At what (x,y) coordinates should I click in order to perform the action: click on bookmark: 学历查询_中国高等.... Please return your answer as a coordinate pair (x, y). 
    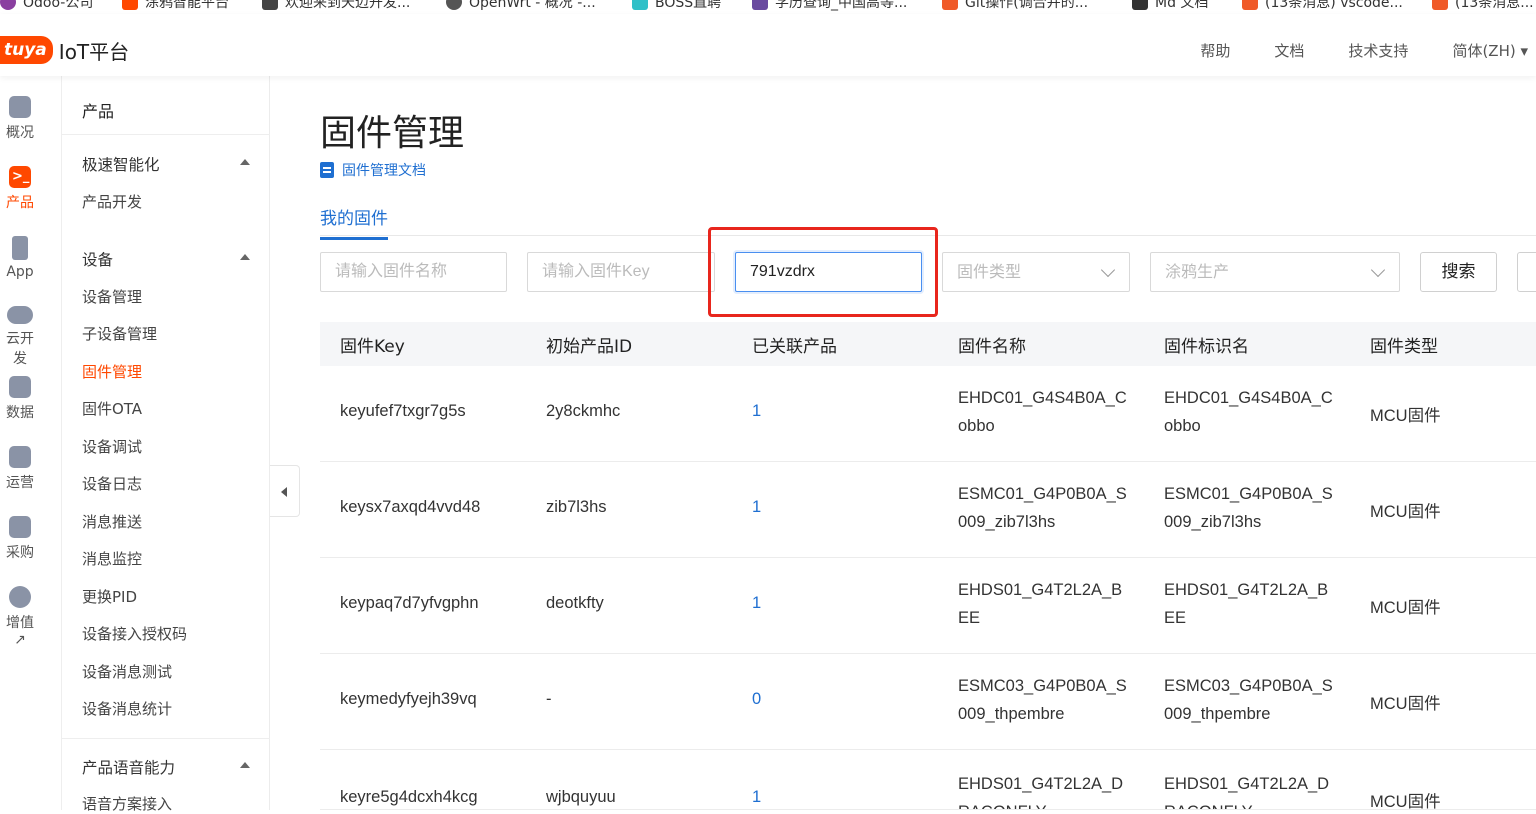
    Looking at the image, I should click on (829, 7).